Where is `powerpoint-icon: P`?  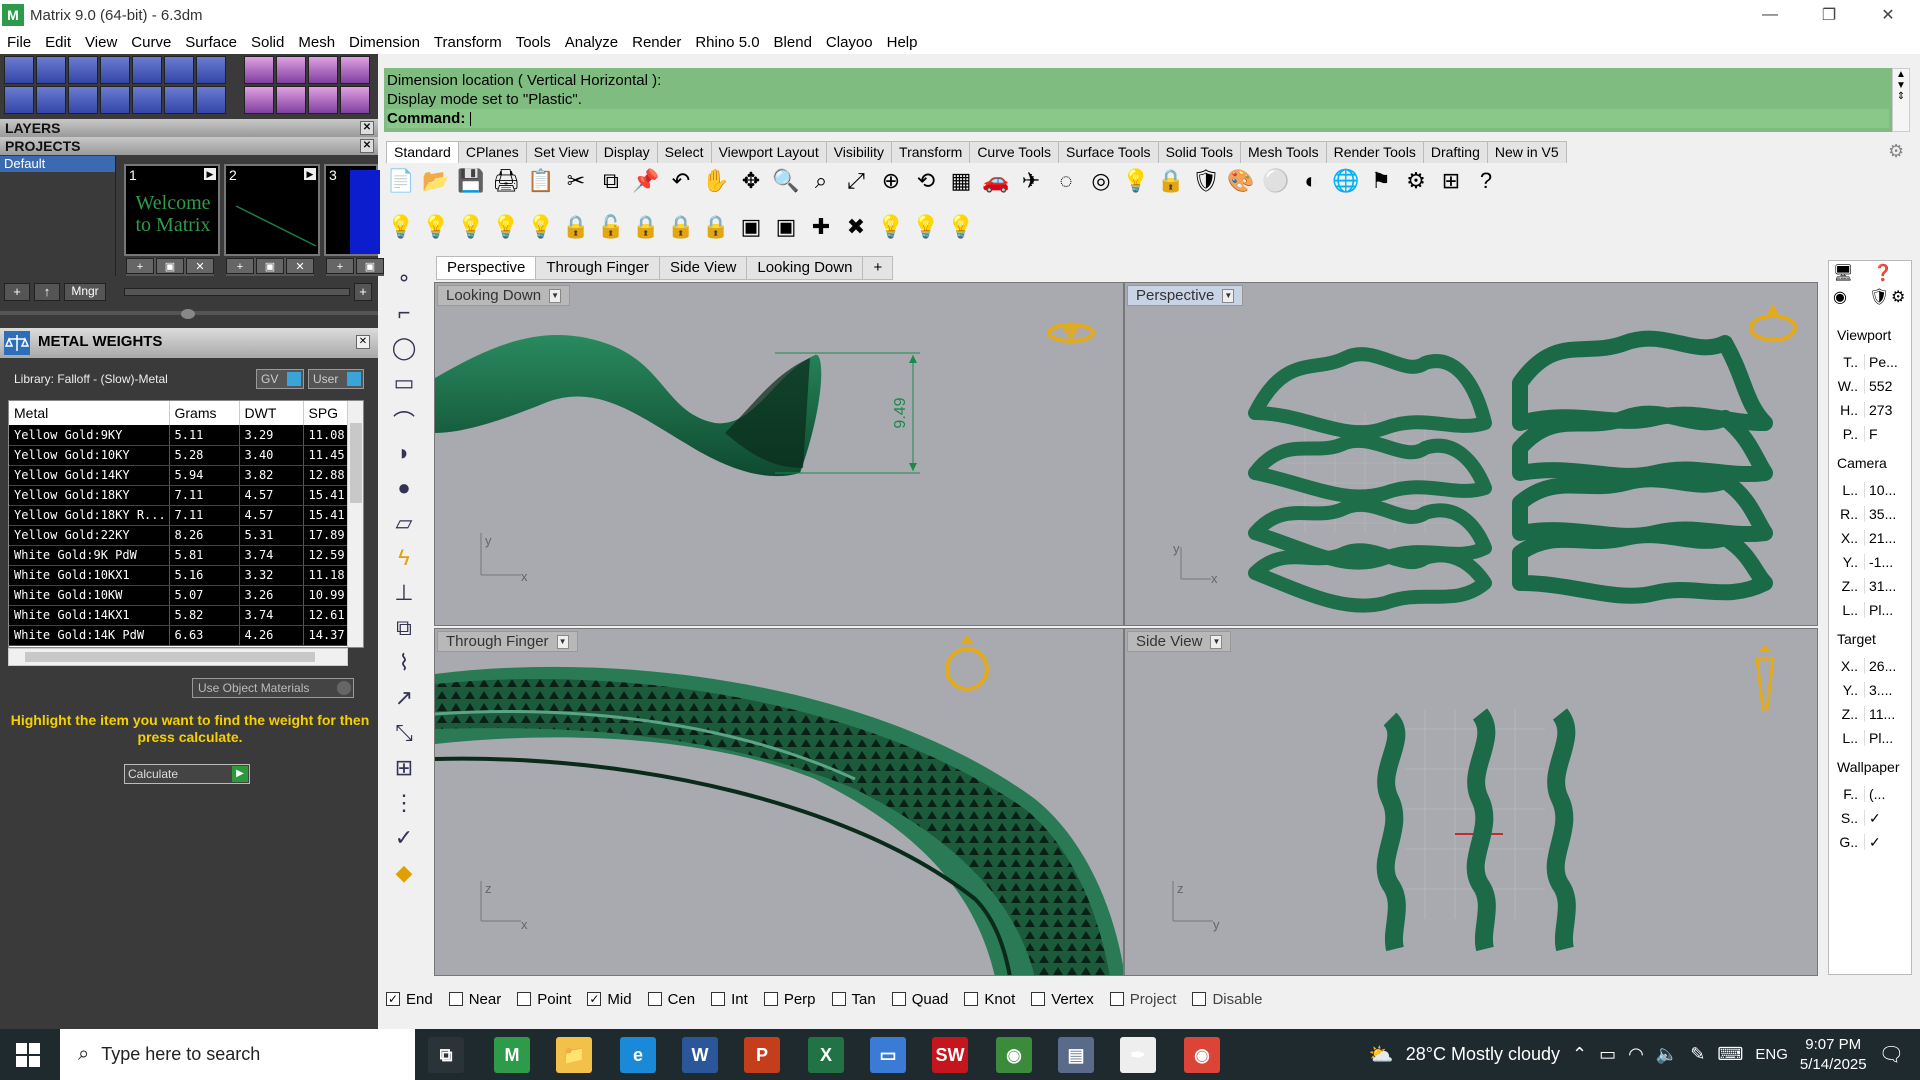 powerpoint-icon: P is located at coordinates (762, 1055).